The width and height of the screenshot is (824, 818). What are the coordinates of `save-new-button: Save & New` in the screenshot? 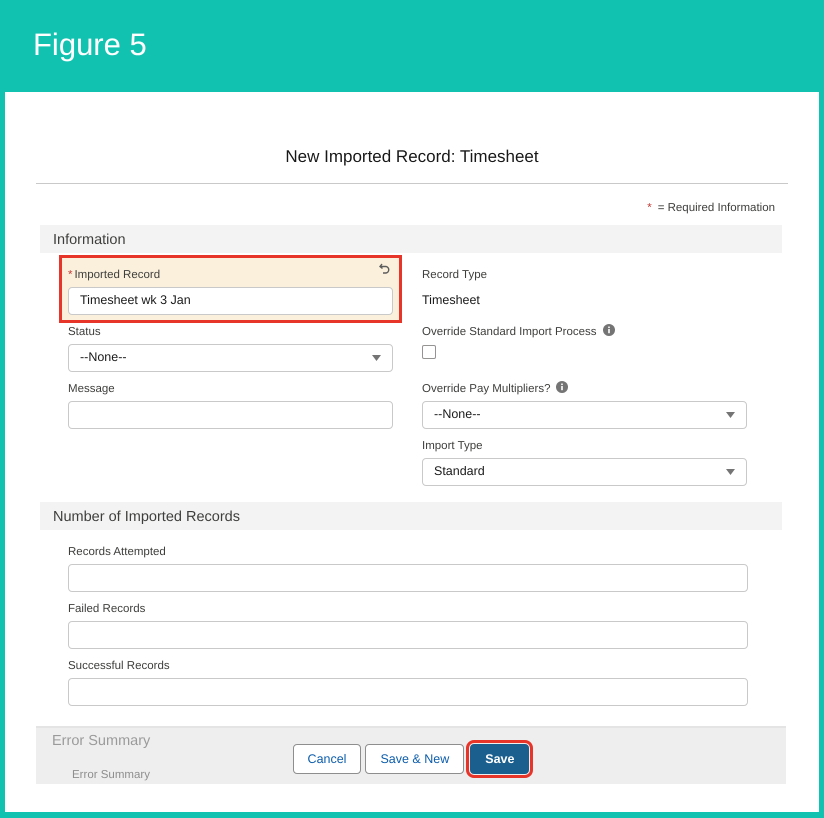 It's located at (414, 759).